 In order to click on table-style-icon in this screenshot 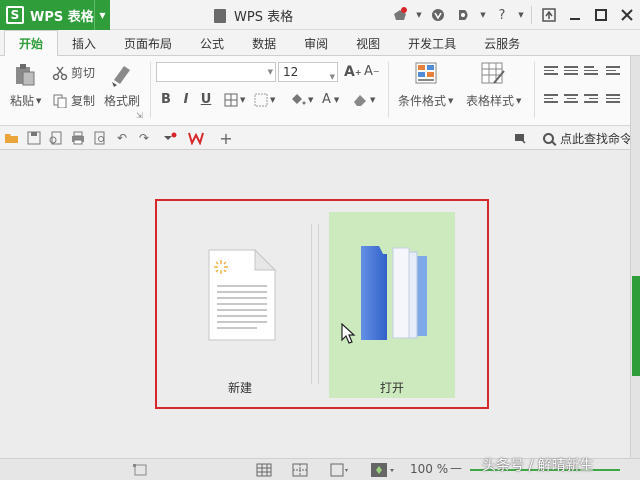, I will do `click(493, 73)`.